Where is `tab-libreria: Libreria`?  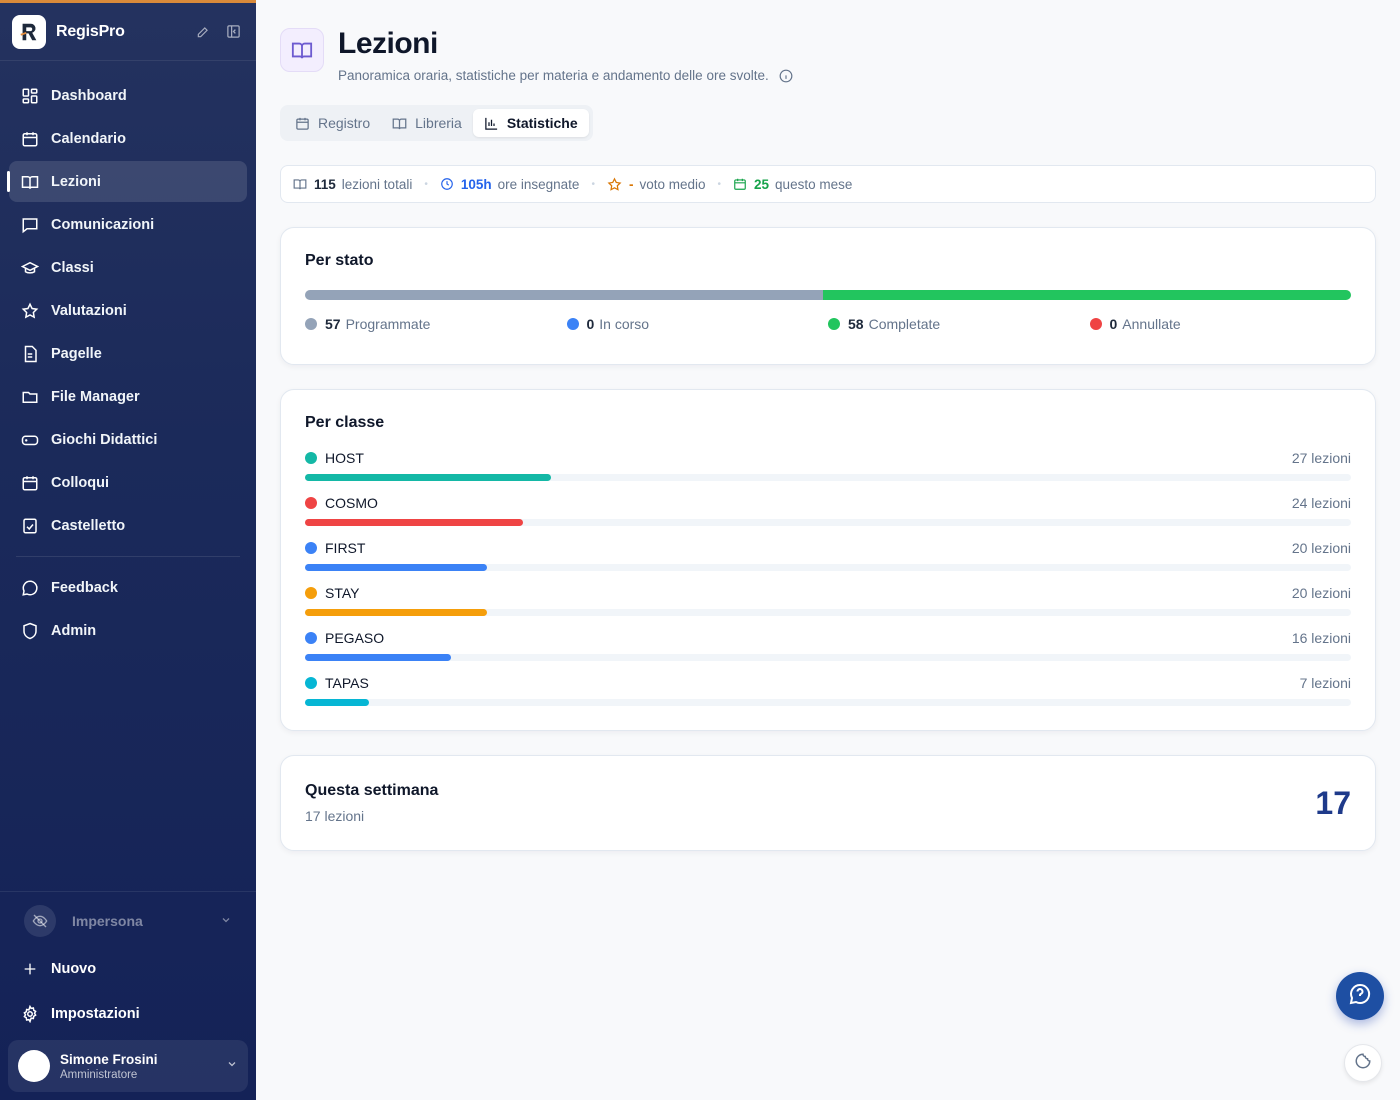
tab-libreria: Libreria is located at coordinates (427, 123).